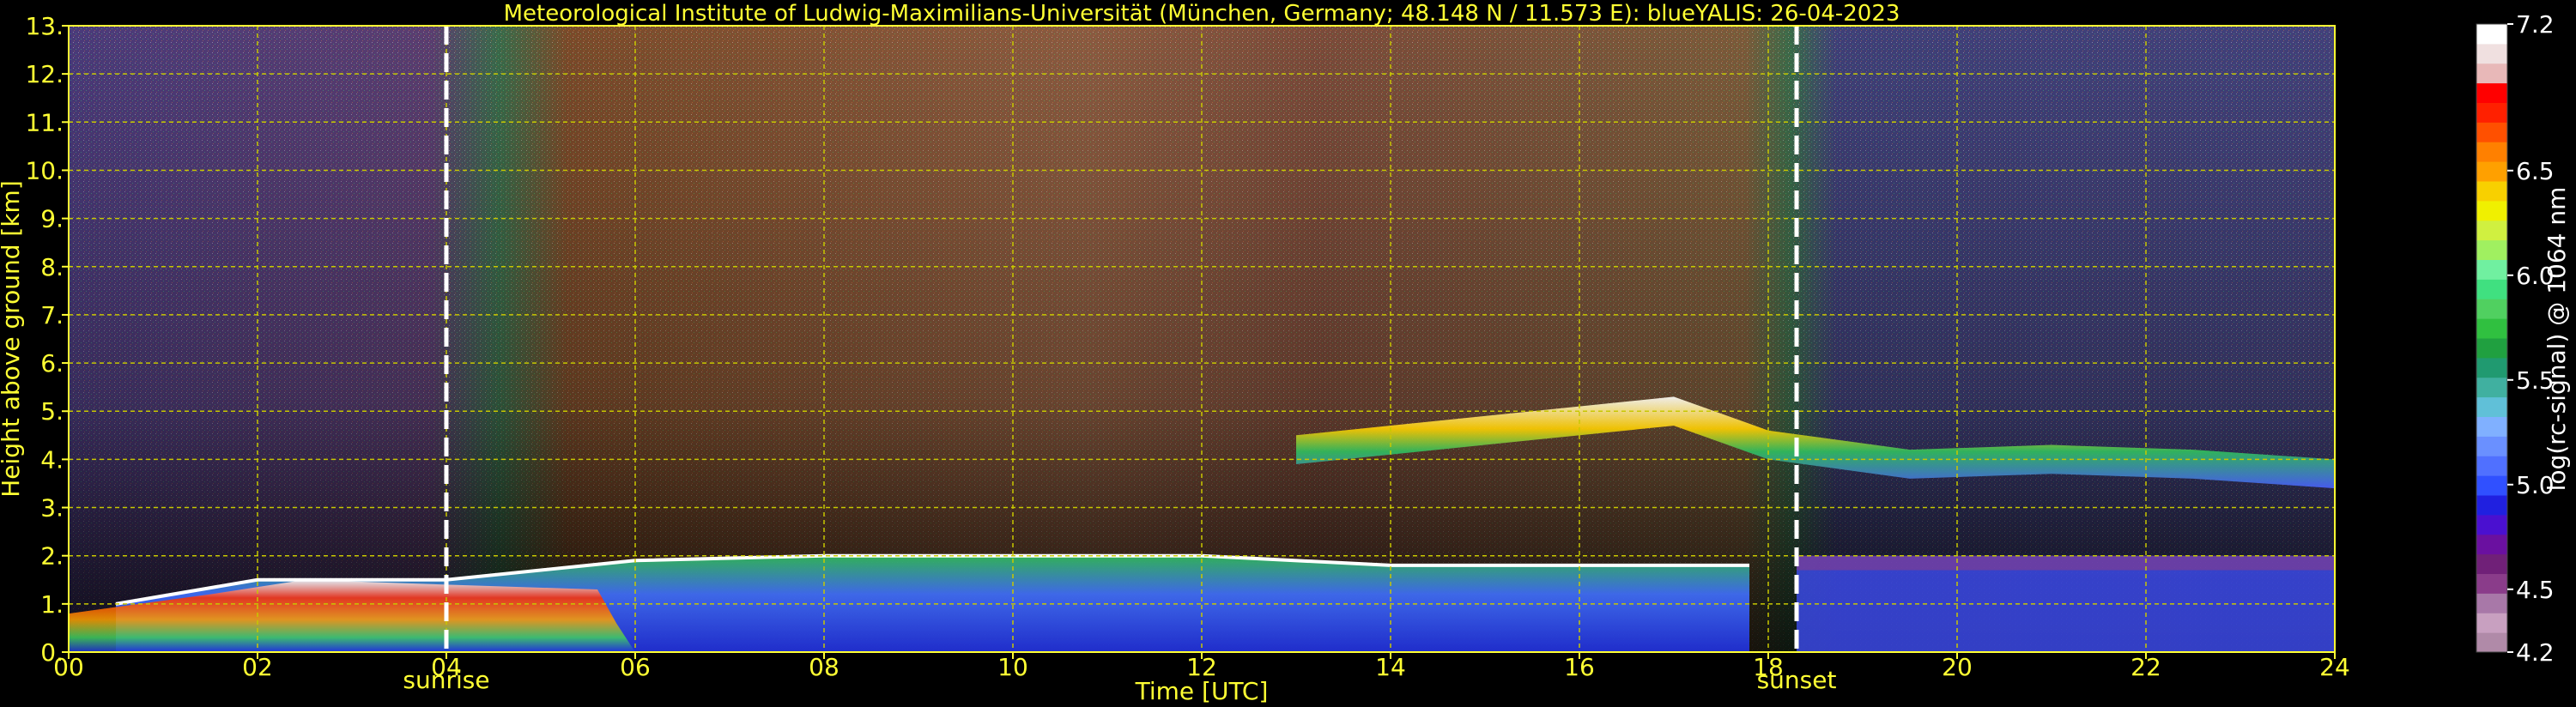  Describe the element at coordinates (2334, 667) in the screenshot. I see `x-tick-label: 24` at that location.